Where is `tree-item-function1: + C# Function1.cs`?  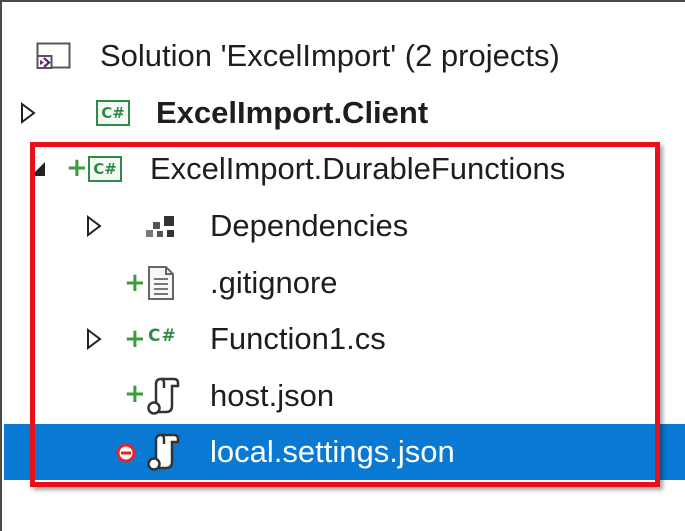 tree-item-function1: + C# Function1.cs is located at coordinates (344, 339).